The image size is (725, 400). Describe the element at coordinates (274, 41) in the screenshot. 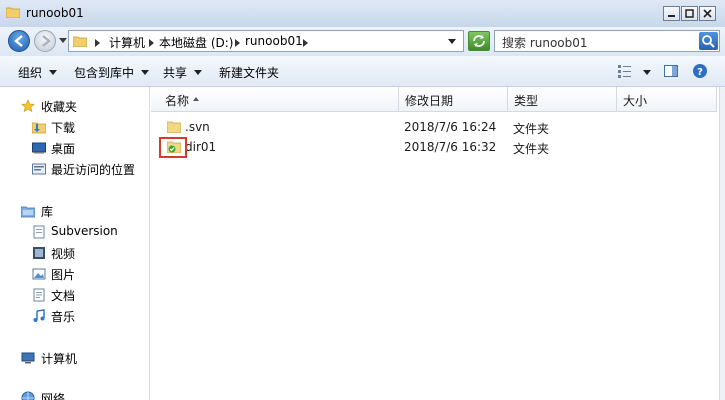

I see `crumb-folder: runoob01` at that location.